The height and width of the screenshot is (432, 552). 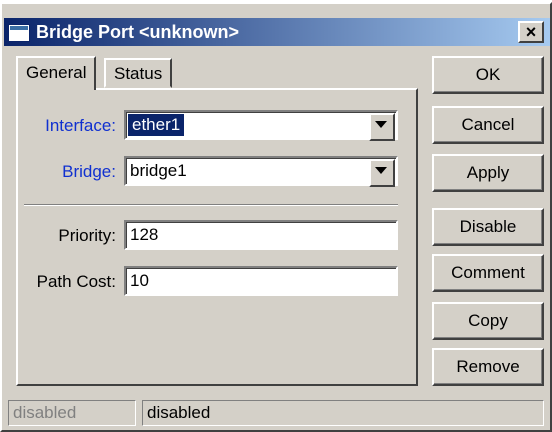 What do you see at coordinates (139, 280) in the screenshot?
I see `path-cost-value: 10` at bounding box center [139, 280].